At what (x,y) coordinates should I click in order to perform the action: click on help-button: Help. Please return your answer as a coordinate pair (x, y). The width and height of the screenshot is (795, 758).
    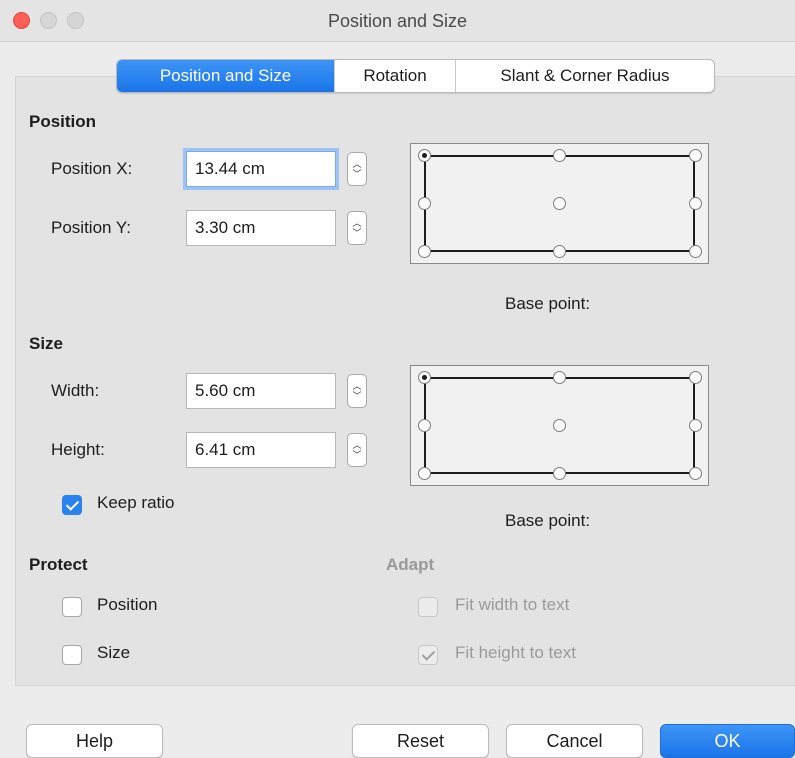
    Looking at the image, I should click on (94, 741).